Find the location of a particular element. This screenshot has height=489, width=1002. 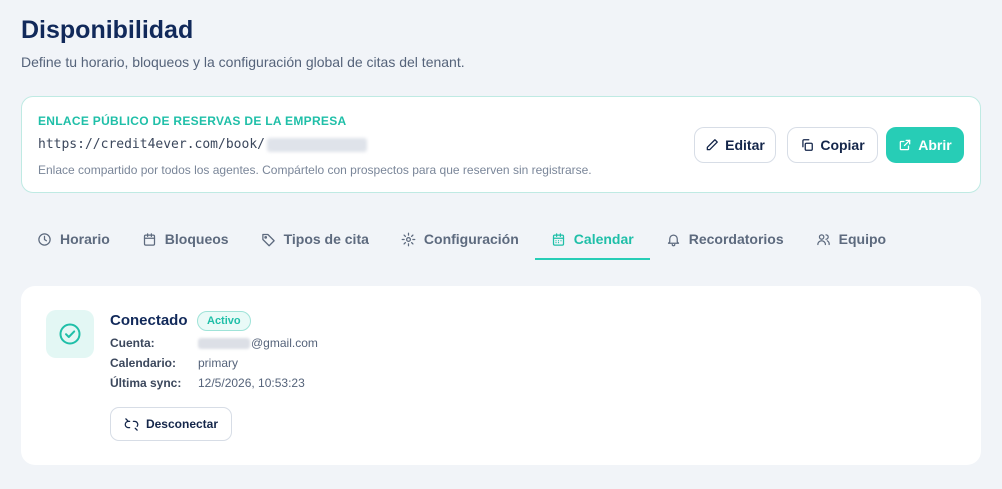

open-button-label: Abrir is located at coordinates (935, 145).